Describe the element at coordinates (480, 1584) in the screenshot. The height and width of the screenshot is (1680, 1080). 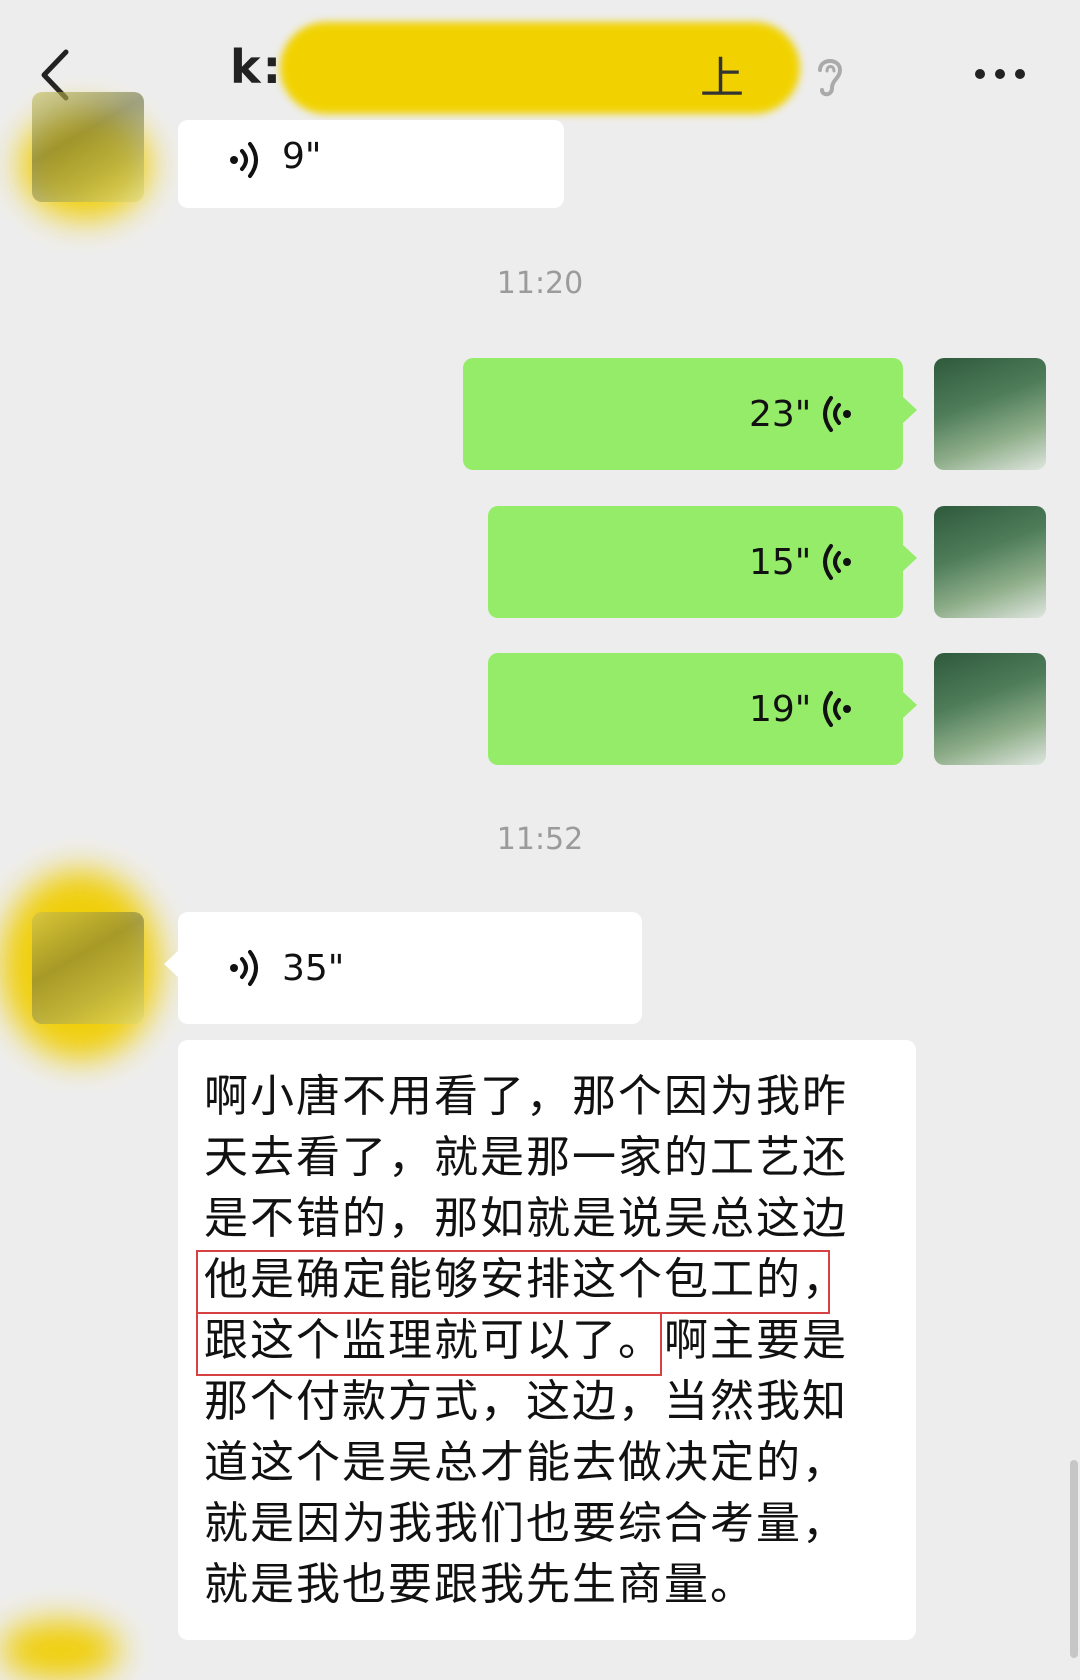
I see `transcript-line: 就是我也要跟我先生商量。` at that location.